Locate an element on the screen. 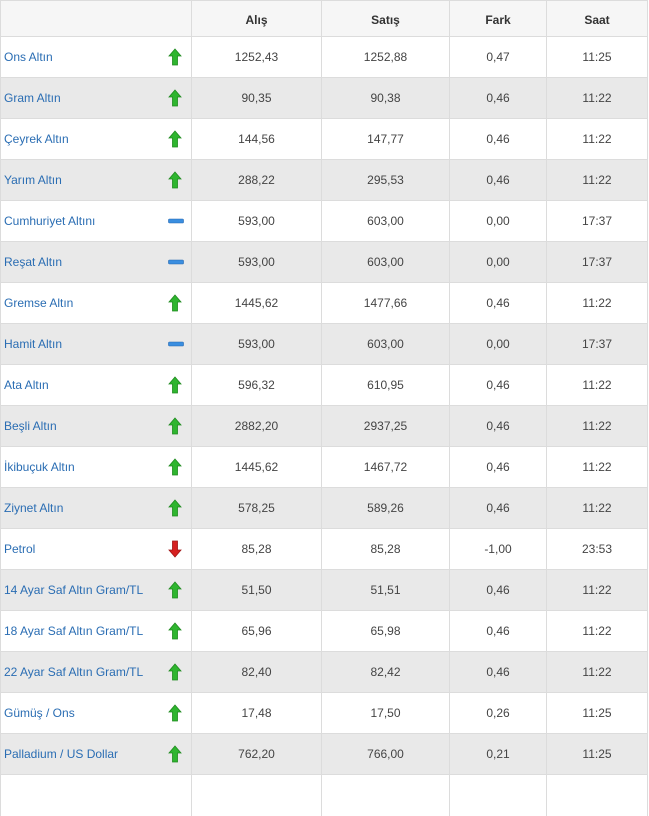  instrument-link: Gremse Altın is located at coordinates (37, 303).